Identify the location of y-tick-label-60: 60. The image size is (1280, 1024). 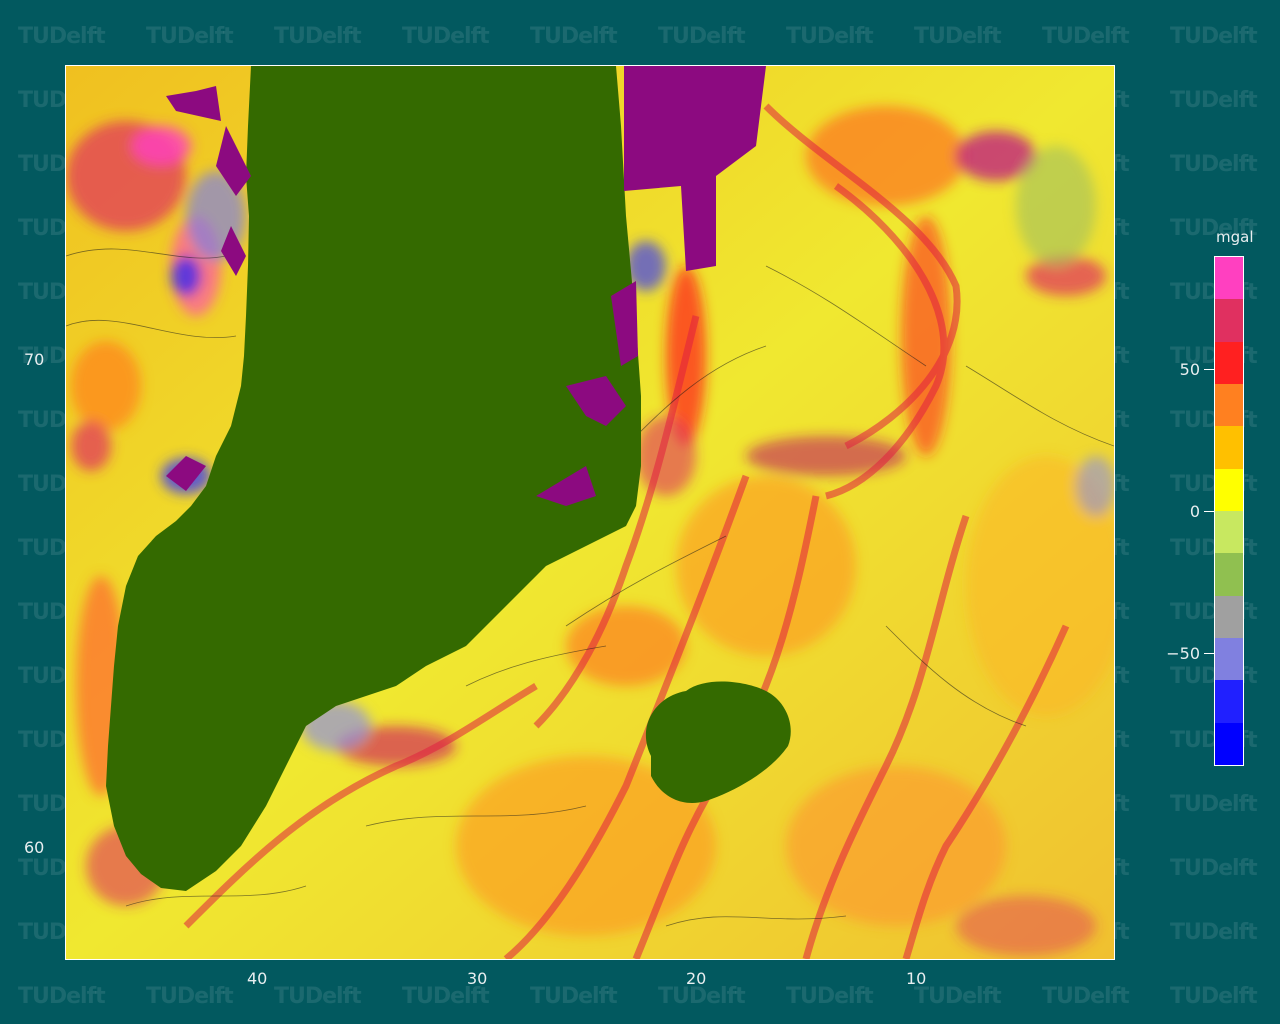
(34, 847).